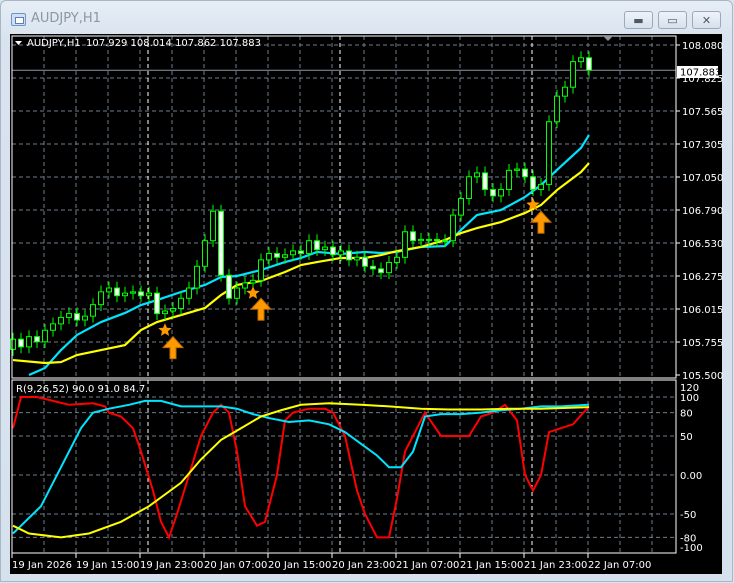 The image size is (734, 583). I want to click on indicator-tick-label: -100, so click(691, 548).